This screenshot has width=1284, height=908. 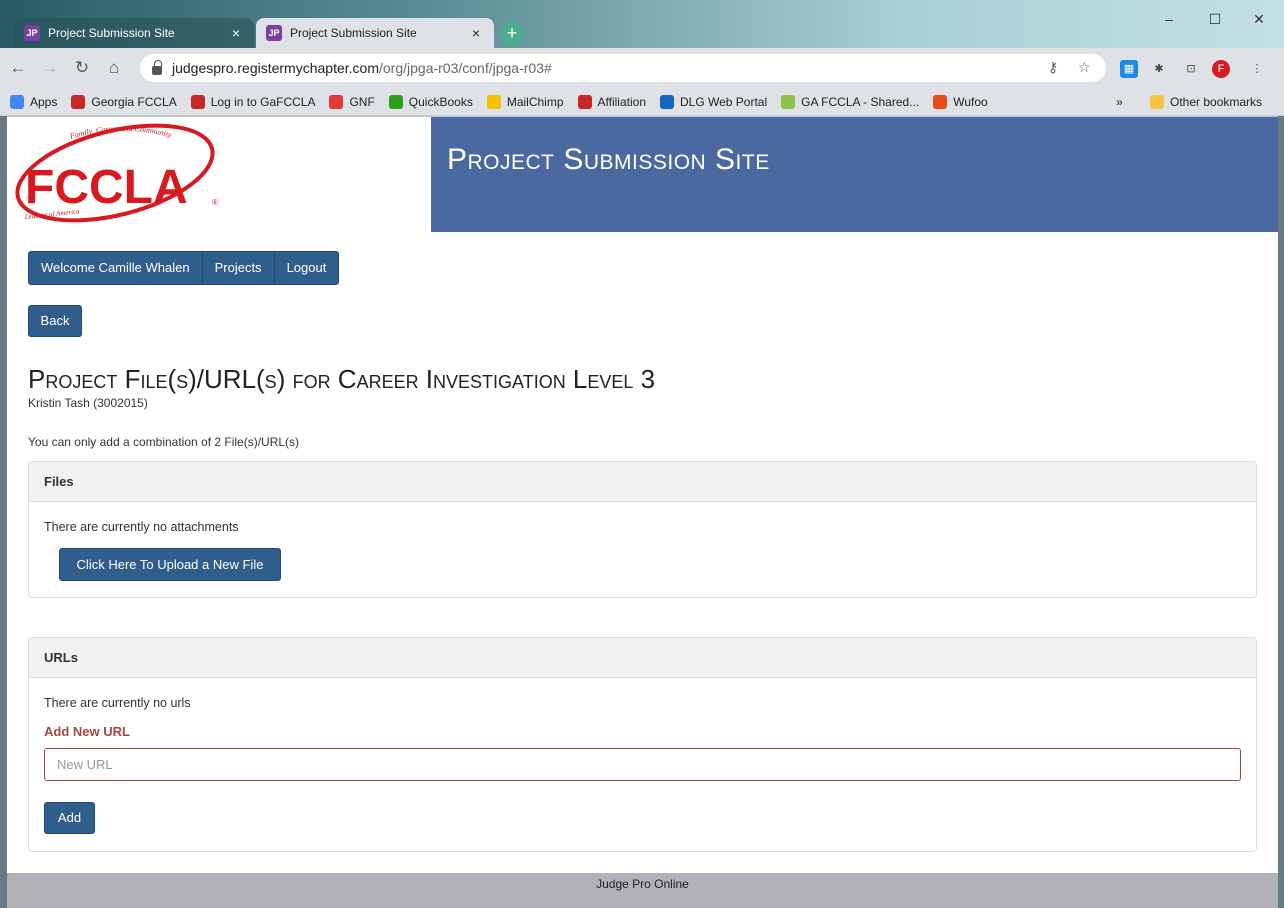 I want to click on header-banner: Project Submission Site, so click(x=854, y=174).